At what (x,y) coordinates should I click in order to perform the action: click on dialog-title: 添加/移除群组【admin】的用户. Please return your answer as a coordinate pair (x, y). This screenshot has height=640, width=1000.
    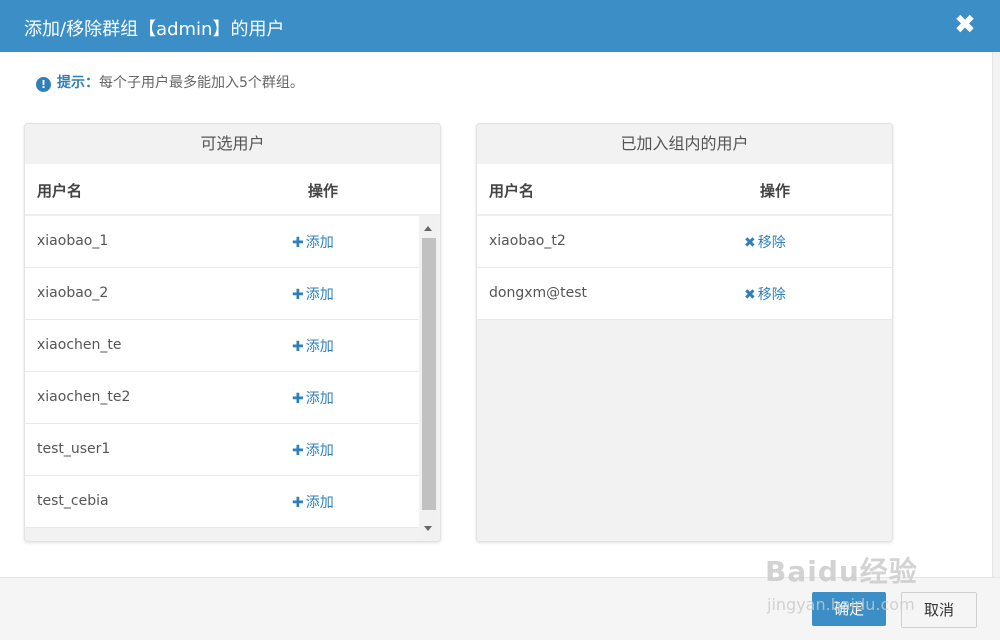
    Looking at the image, I should click on (154, 29).